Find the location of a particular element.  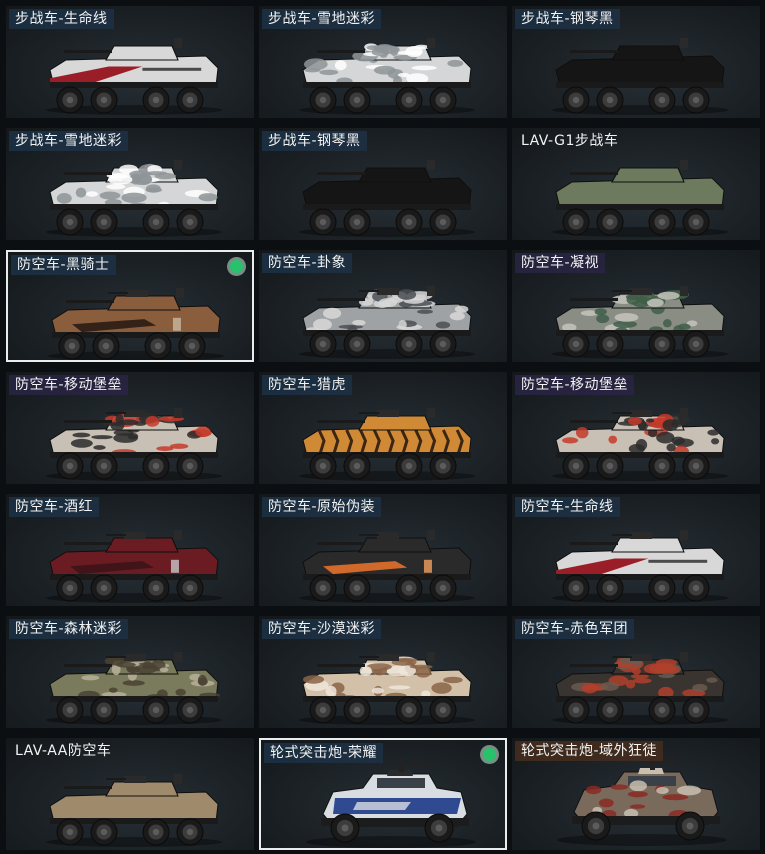

skin-name-label: 防空车-凝视 is located at coordinates (560, 263).